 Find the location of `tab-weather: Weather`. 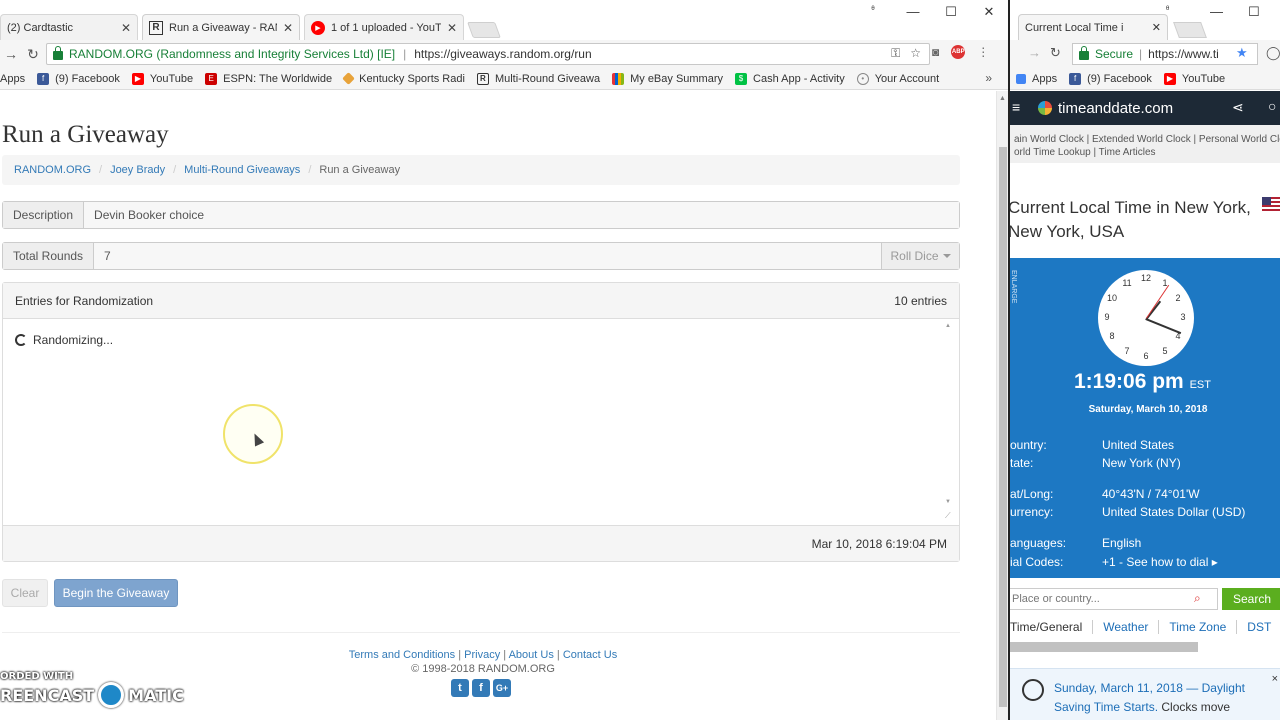

tab-weather: Weather is located at coordinates (1125, 627).